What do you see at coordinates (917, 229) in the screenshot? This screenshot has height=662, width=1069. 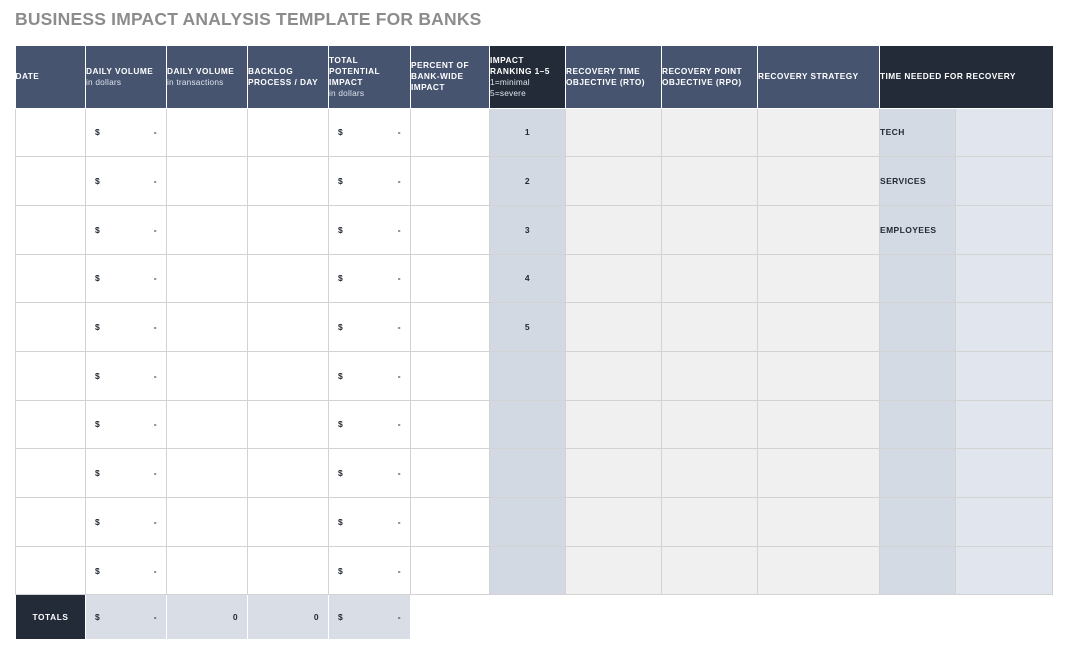 I see `cell-recovery-category: EMPLOYEES` at bounding box center [917, 229].